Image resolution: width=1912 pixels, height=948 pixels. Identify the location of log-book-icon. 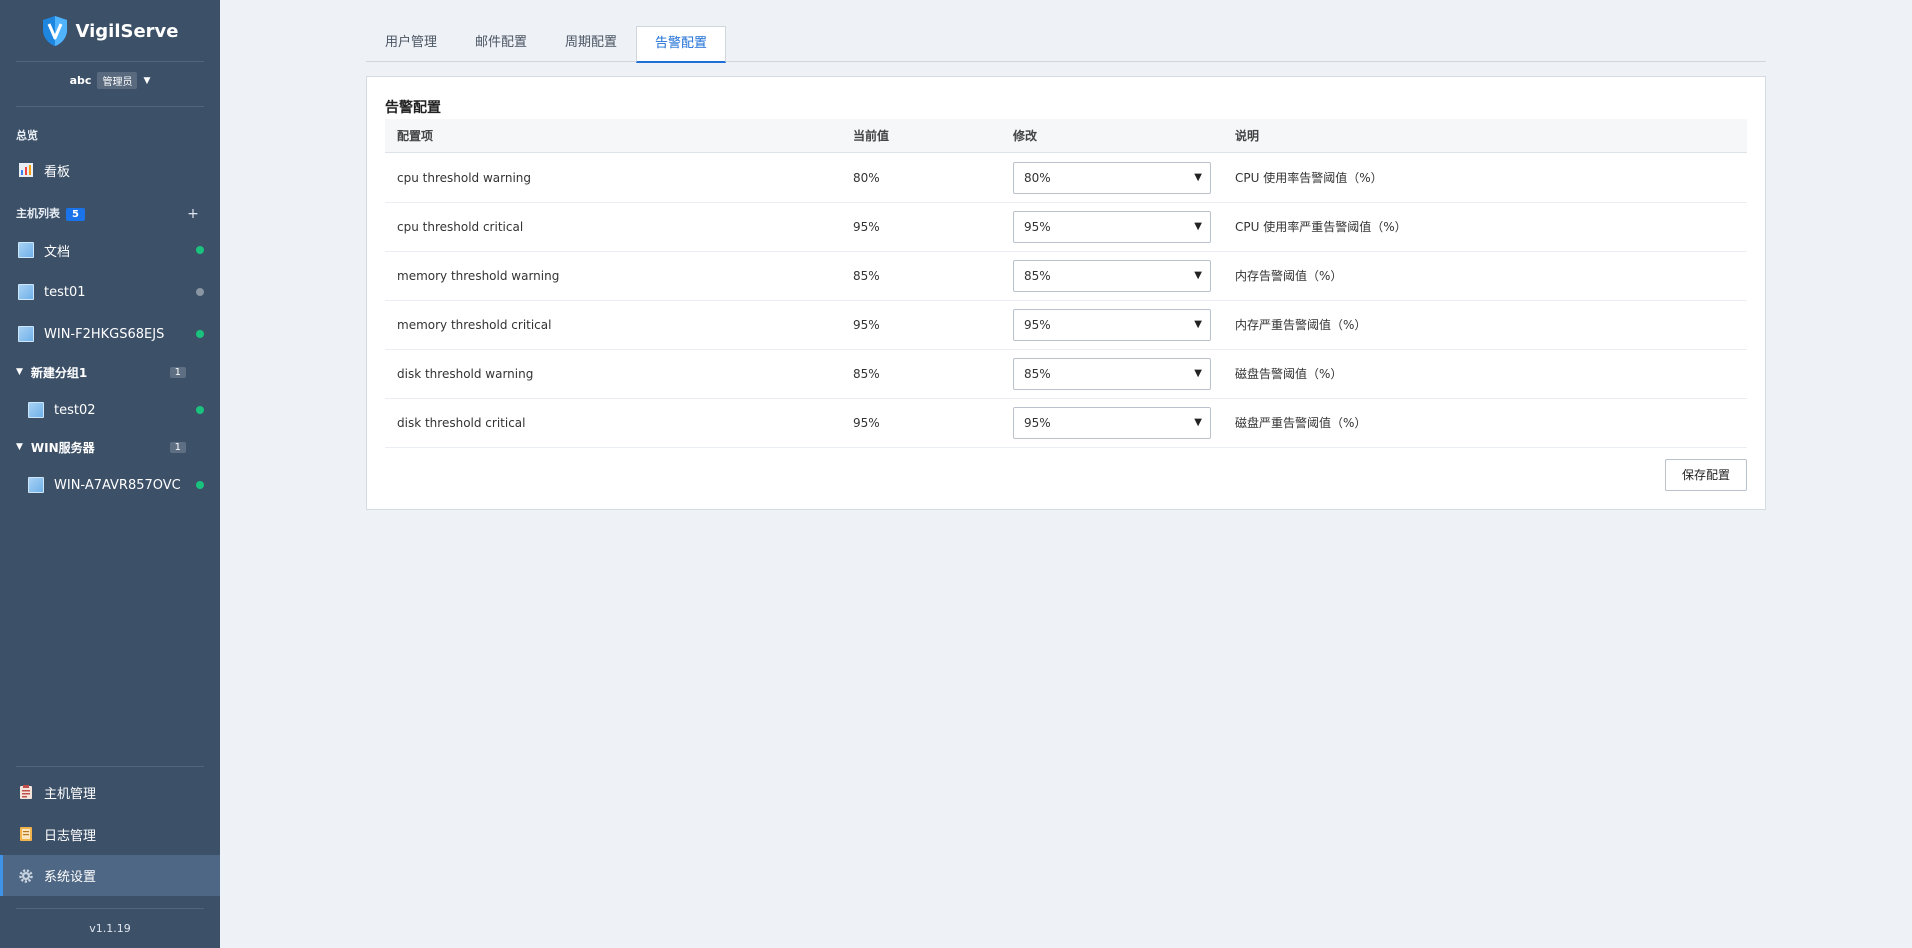
(26, 834).